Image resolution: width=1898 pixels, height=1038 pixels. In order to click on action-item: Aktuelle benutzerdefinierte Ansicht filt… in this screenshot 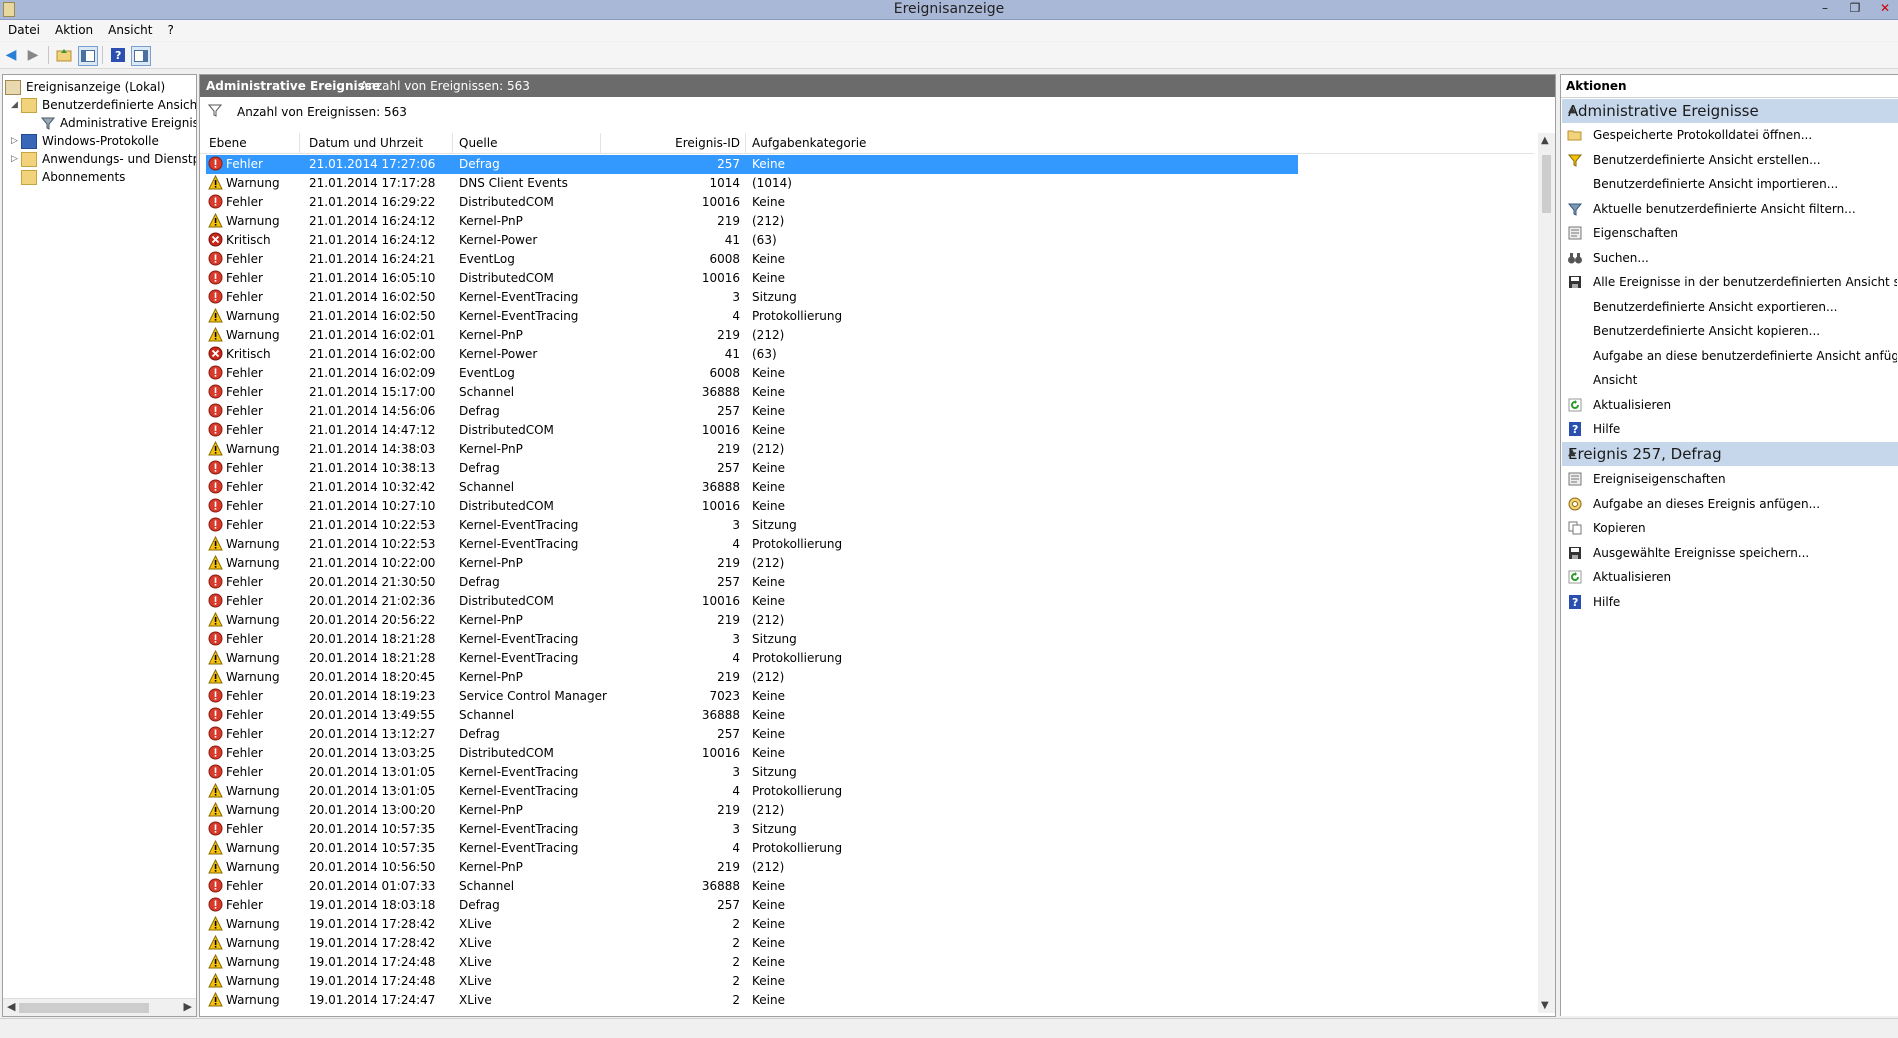, I will do `click(1732, 209)`.